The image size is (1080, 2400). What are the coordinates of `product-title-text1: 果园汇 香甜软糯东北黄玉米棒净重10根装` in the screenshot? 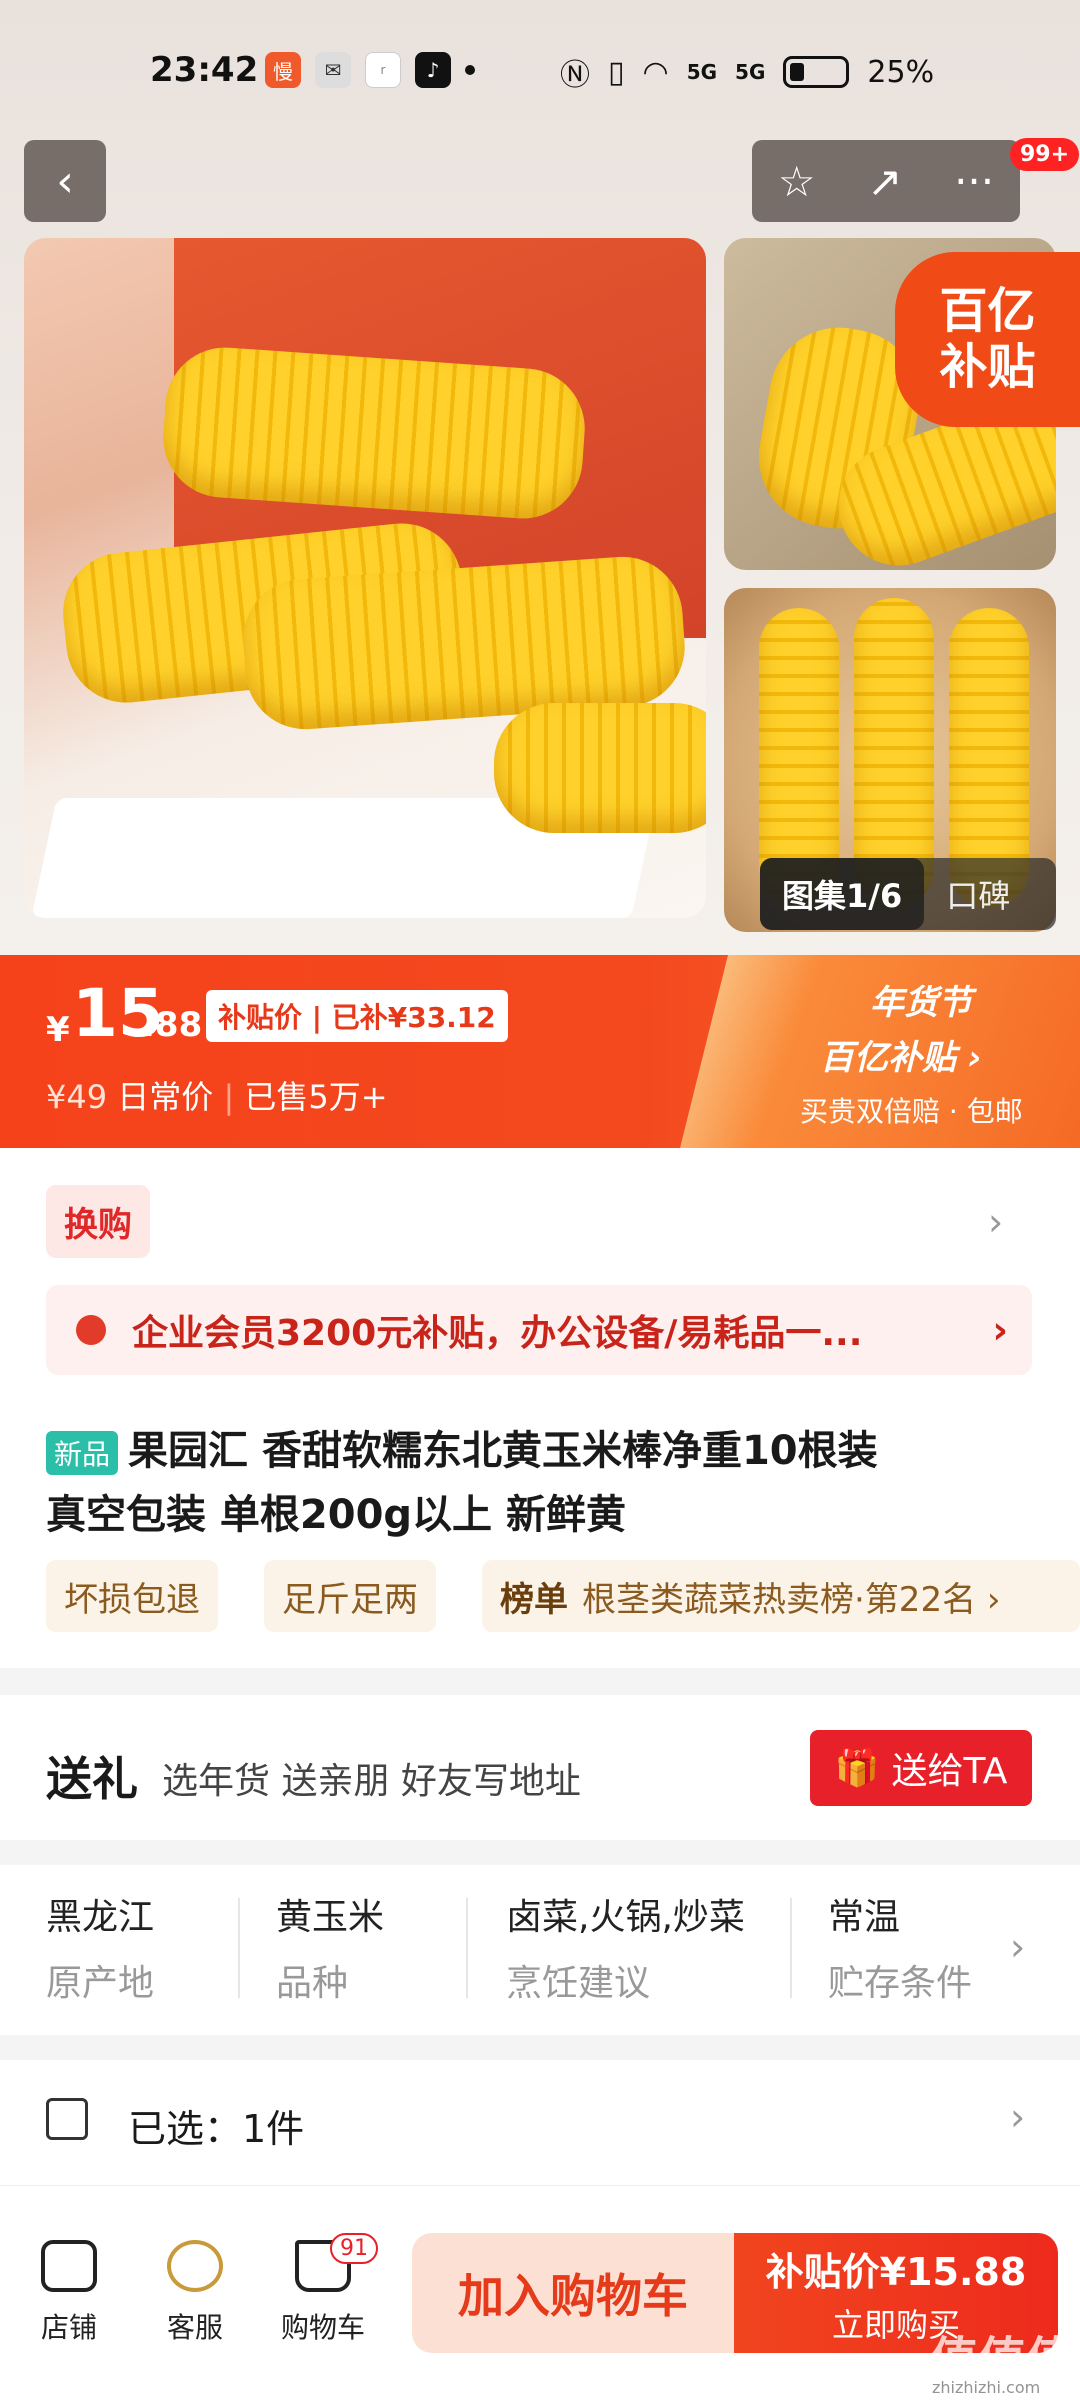 It's located at (503, 1451).